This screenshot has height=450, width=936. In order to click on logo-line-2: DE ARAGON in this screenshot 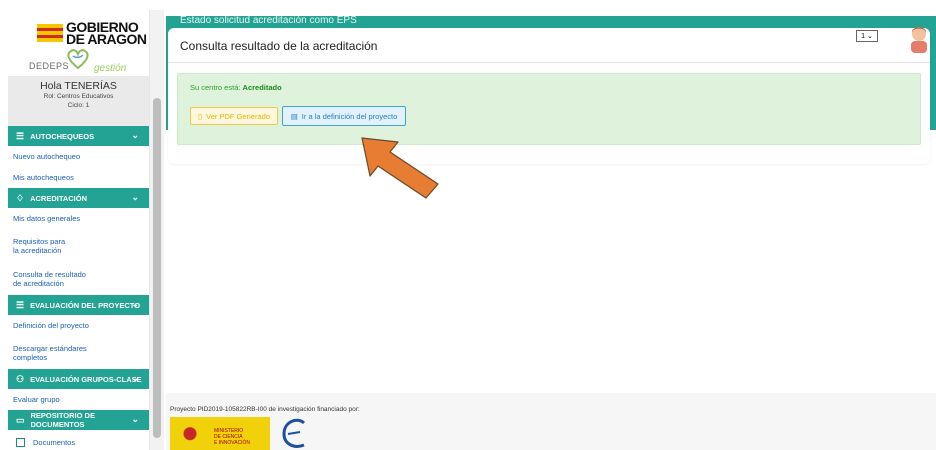, I will do `click(106, 39)`.